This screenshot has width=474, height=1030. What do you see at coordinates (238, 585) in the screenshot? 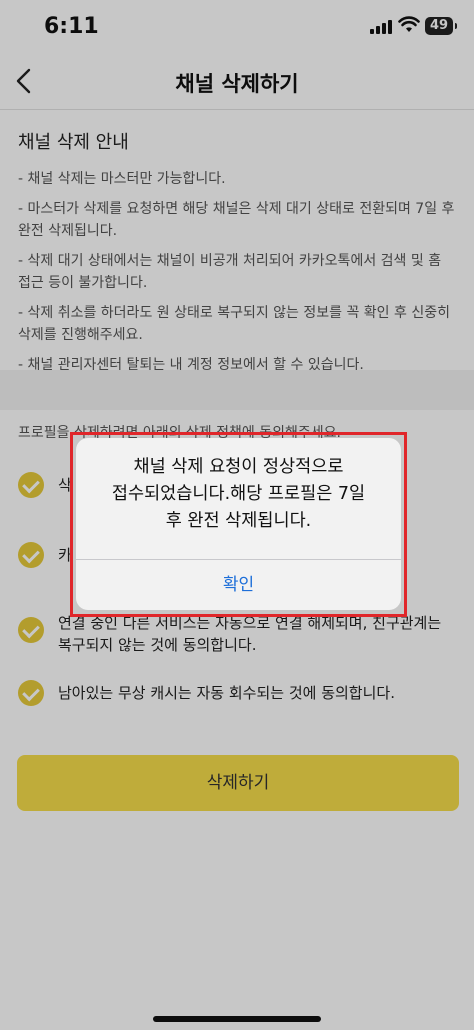
I see `confirm-button: 확인` at bounding box center [238, 585].